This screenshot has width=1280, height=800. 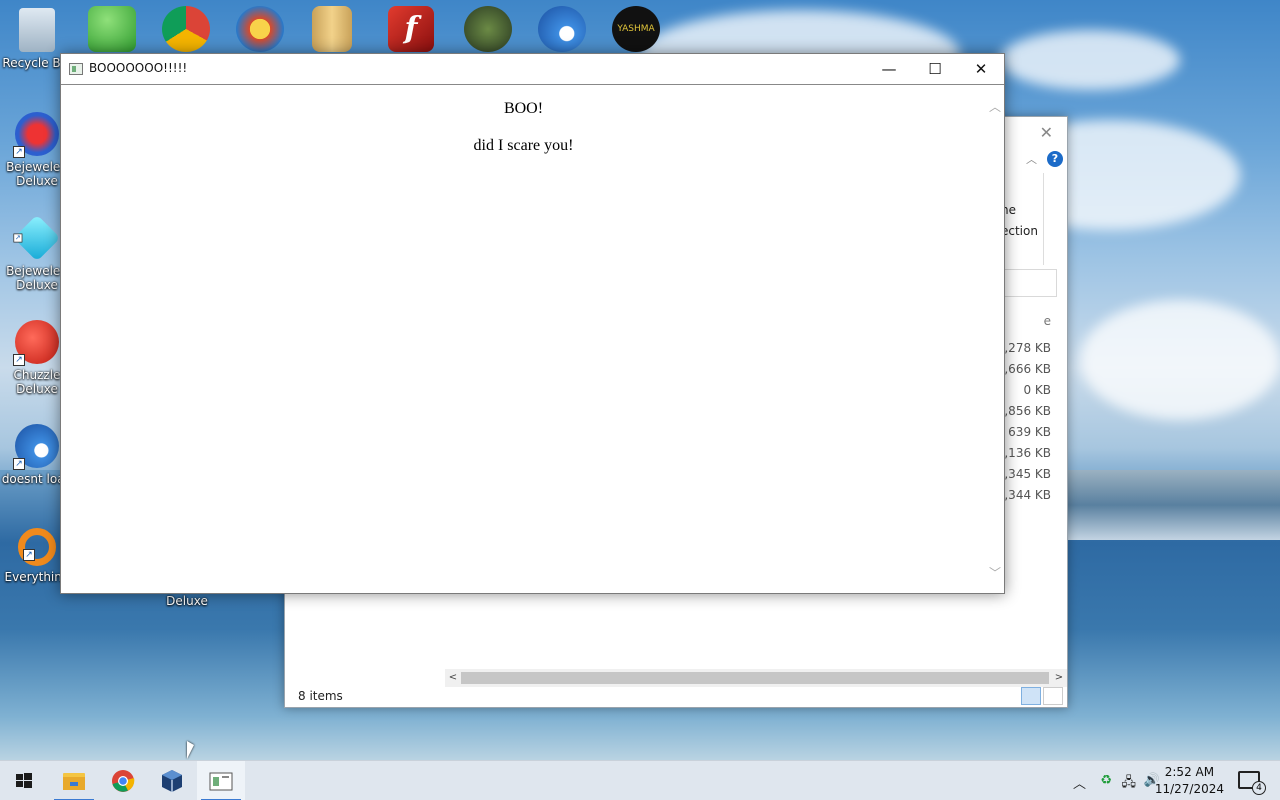 I want to click on pinball-icon, so click(x=260, y=29).